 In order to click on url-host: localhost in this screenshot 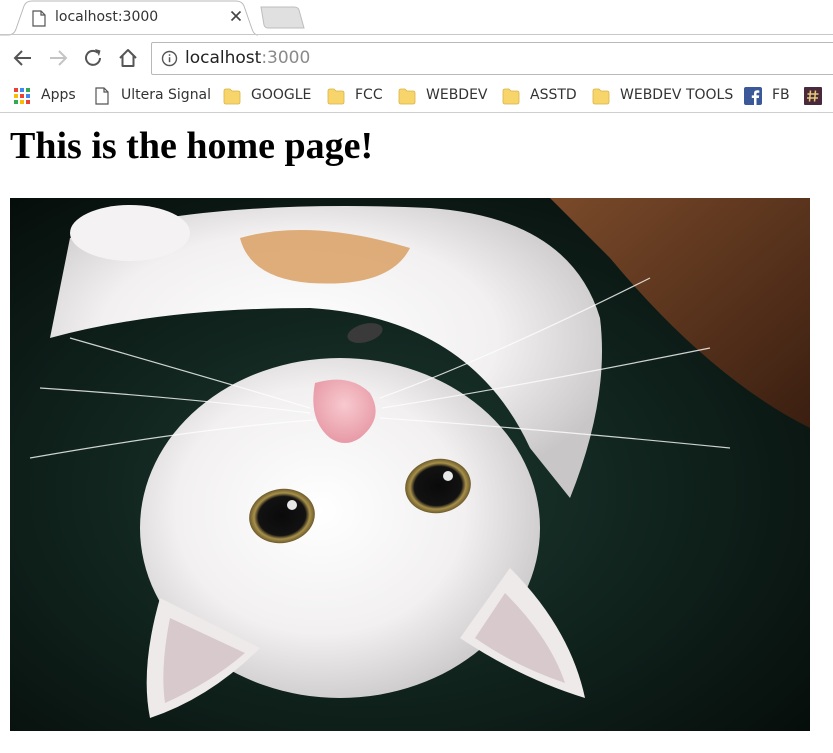, I will do `click(223, 58)`.